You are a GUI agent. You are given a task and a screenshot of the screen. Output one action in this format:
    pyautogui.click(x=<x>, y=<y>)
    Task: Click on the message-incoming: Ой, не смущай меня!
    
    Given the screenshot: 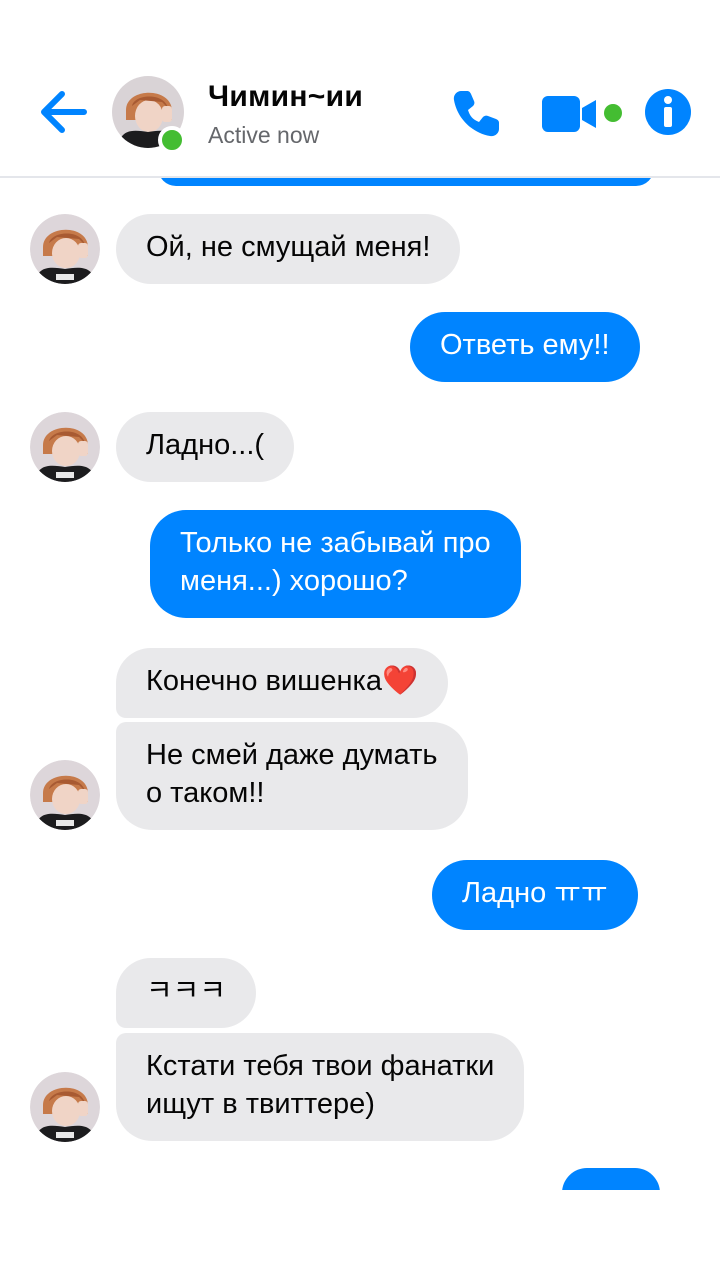 What is the action you would take?
    pyautogui.click(x=288, y=249)
    